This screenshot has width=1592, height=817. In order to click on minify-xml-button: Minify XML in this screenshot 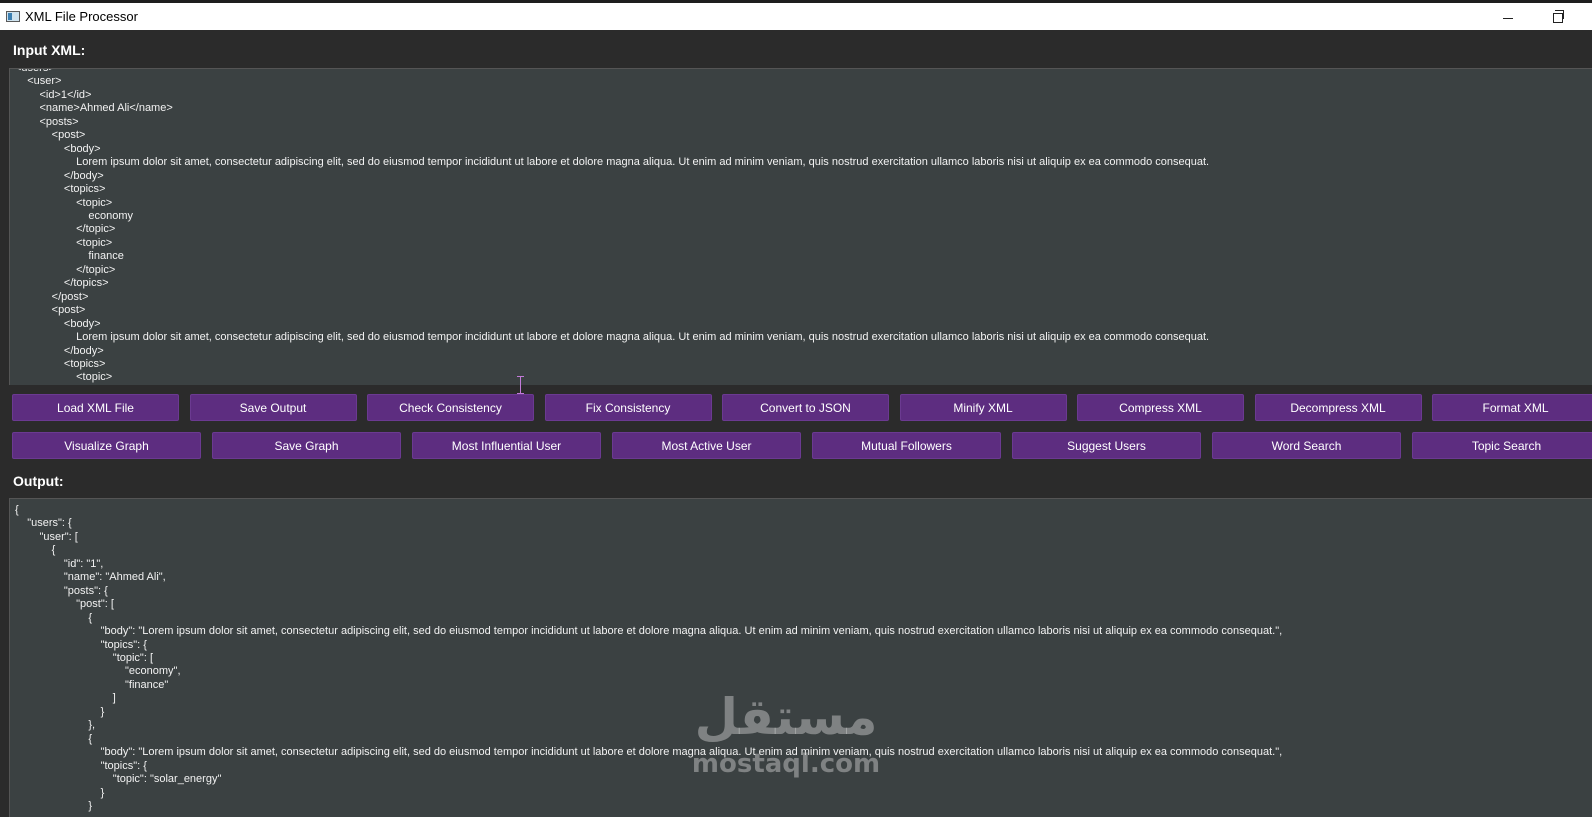, I will do `click(983, 407)`.